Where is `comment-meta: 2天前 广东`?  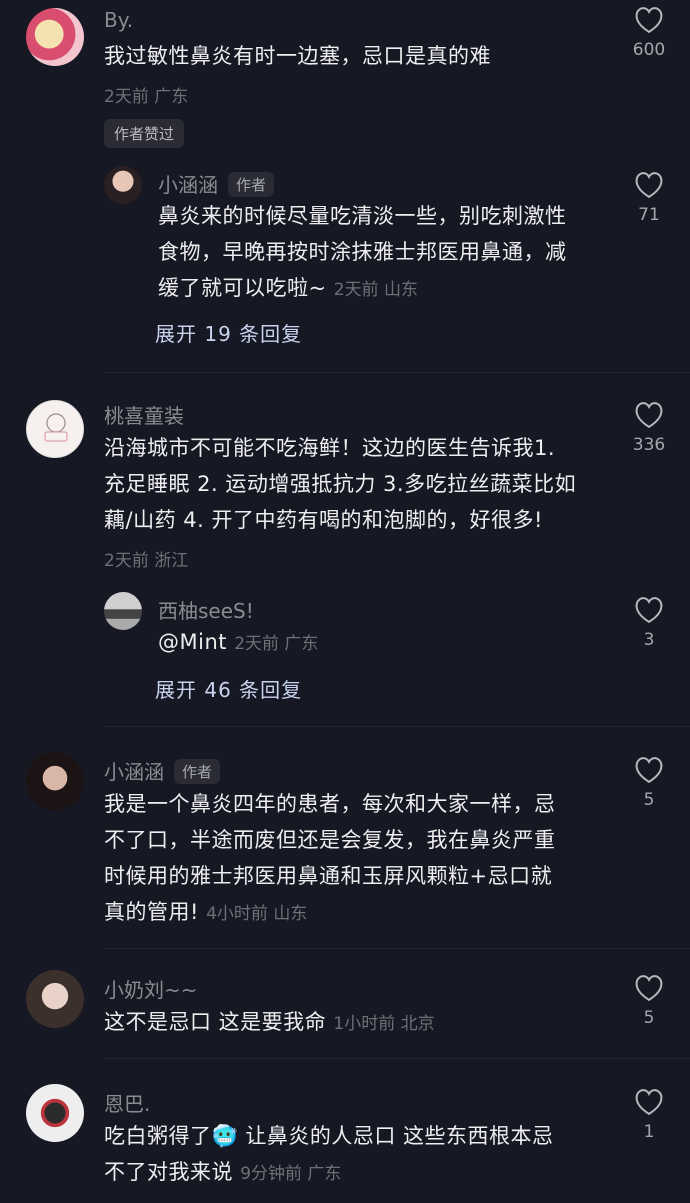
comment-meta: 2天前 广东 is located at coordinates (146, 97).